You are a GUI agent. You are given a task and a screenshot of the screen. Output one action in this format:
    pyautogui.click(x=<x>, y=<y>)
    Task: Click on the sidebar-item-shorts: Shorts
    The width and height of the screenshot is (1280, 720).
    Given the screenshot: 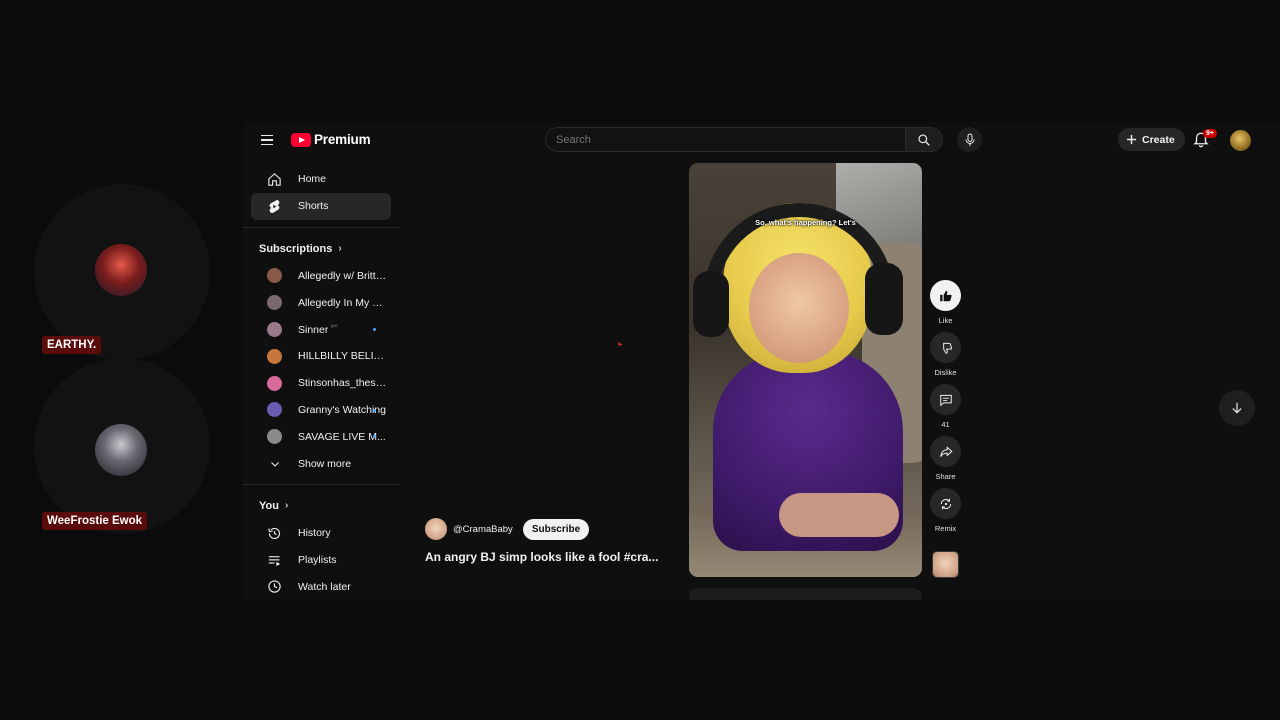 What is the action you would take?
    pyautogui.click(x=321, y=206)
    